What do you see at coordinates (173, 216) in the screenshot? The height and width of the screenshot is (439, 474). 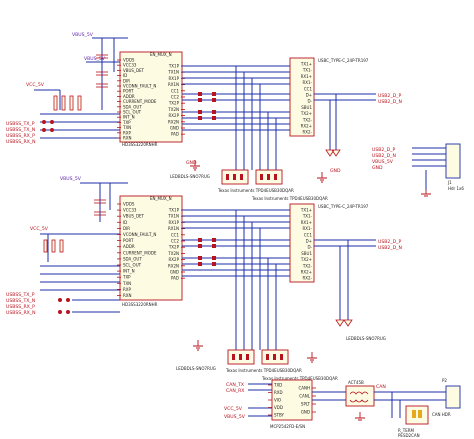 I see `bot-mux-right-pin-1: TX1N` at bounding box center [173, 216].